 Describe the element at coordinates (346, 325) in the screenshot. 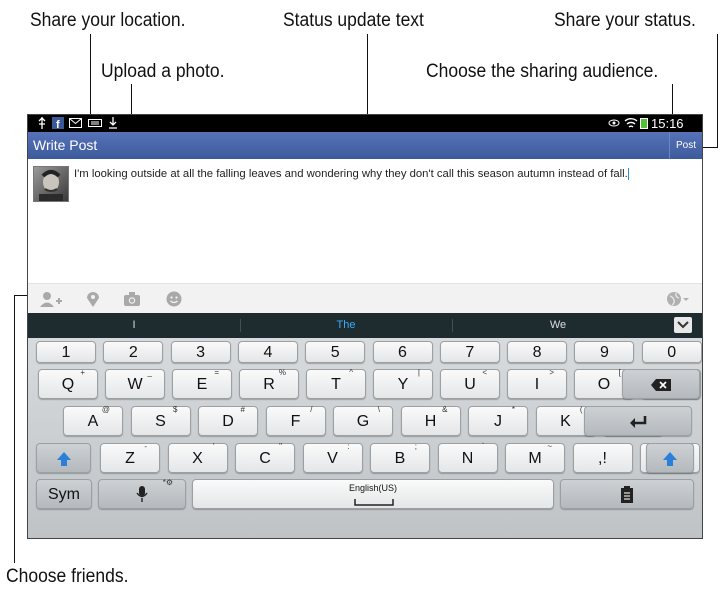

I see `suggestion-2: The` at that location.